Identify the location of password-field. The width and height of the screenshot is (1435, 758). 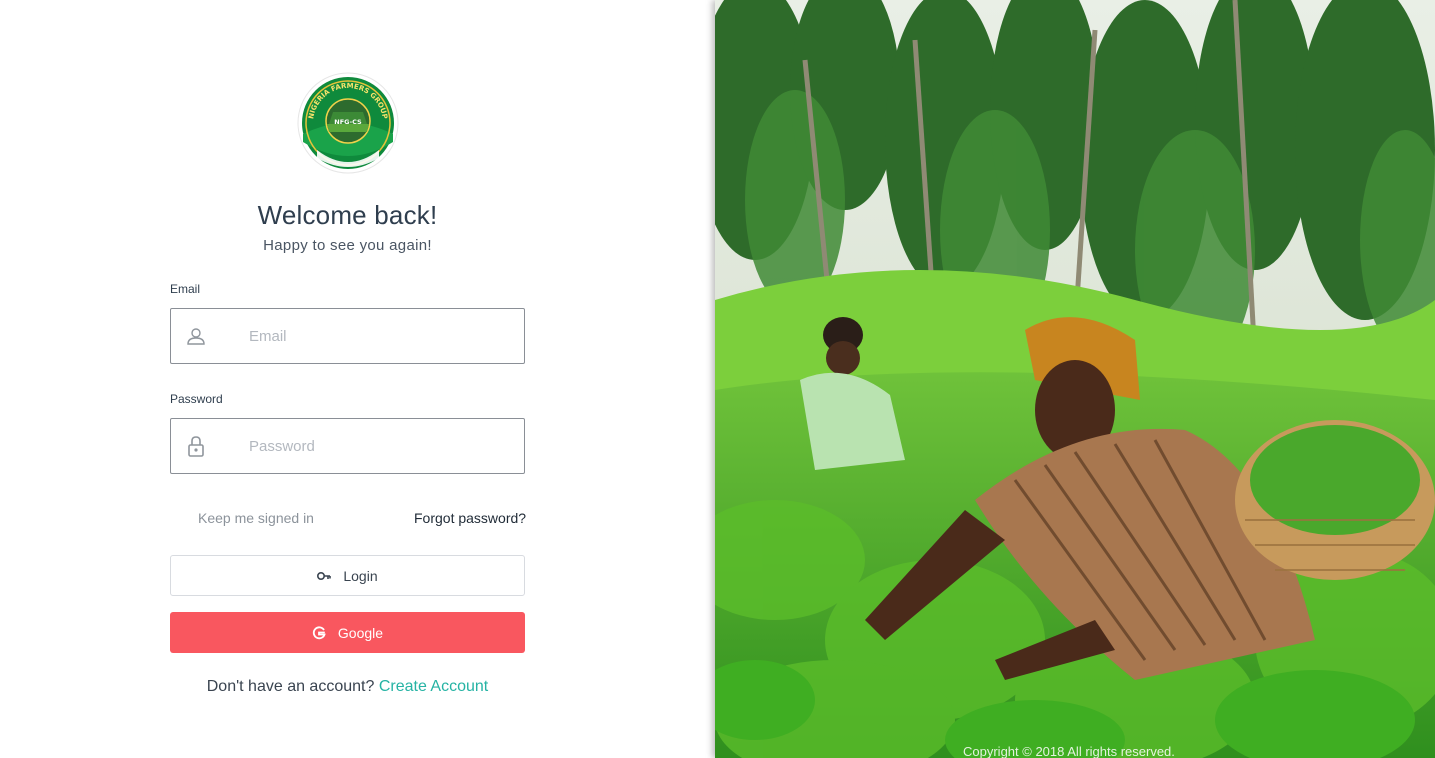
(347, 446).